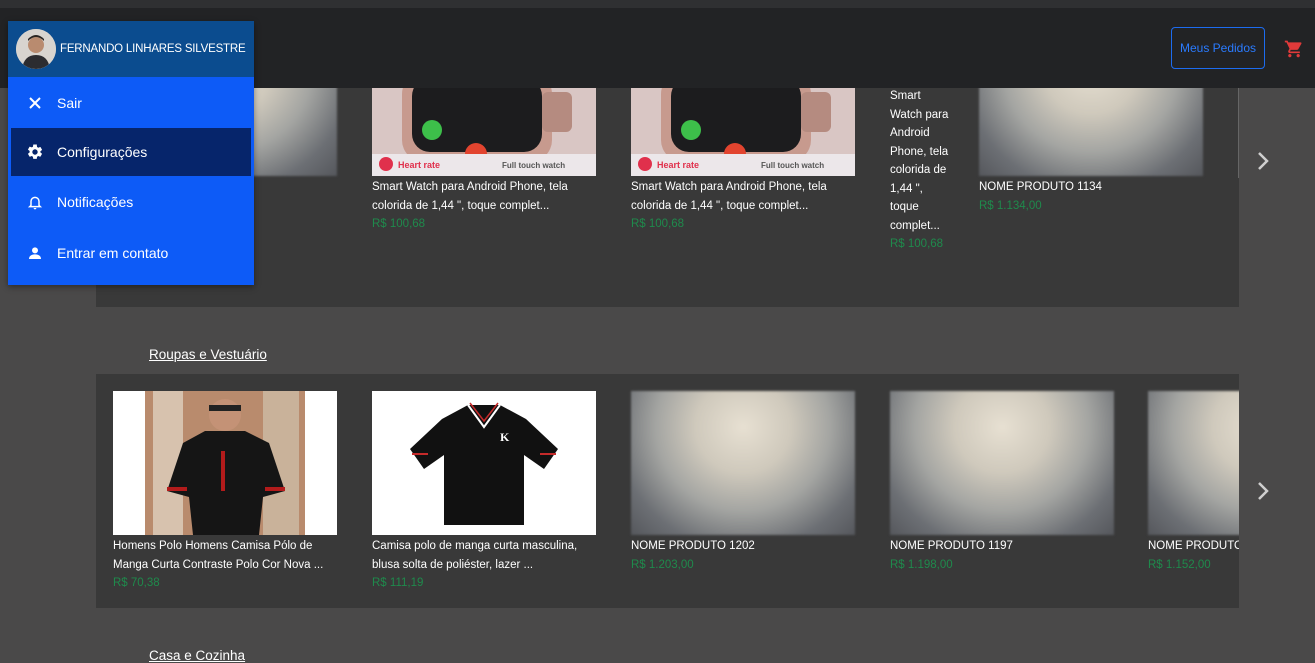 Image resolution: width=1315 pixels, height=663 pixels. Describe the element at coordinates (208, 354) in the screenshot. I see `section-title-clothing: Roupas e Vestuário` at that location.